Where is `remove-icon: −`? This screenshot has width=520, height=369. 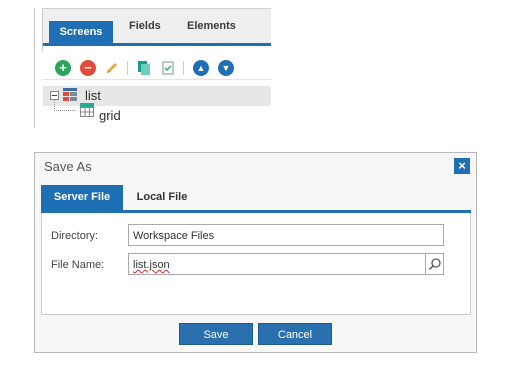 remove-icon: − is located at coordinates (88, 68).